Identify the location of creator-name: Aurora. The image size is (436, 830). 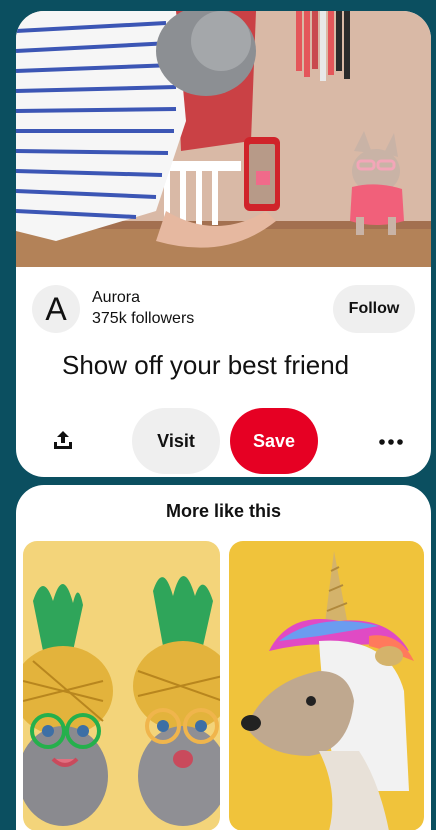
(116, 298).